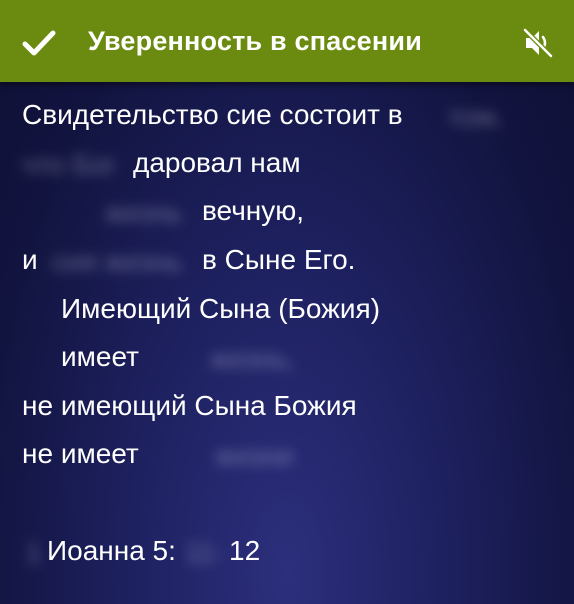 Image resolution: width=574 pixels, height=604 pixels. Describe the element at coordinates (252, 359) in the screenshot. I see `hidden-word: жизнь,` at that location.